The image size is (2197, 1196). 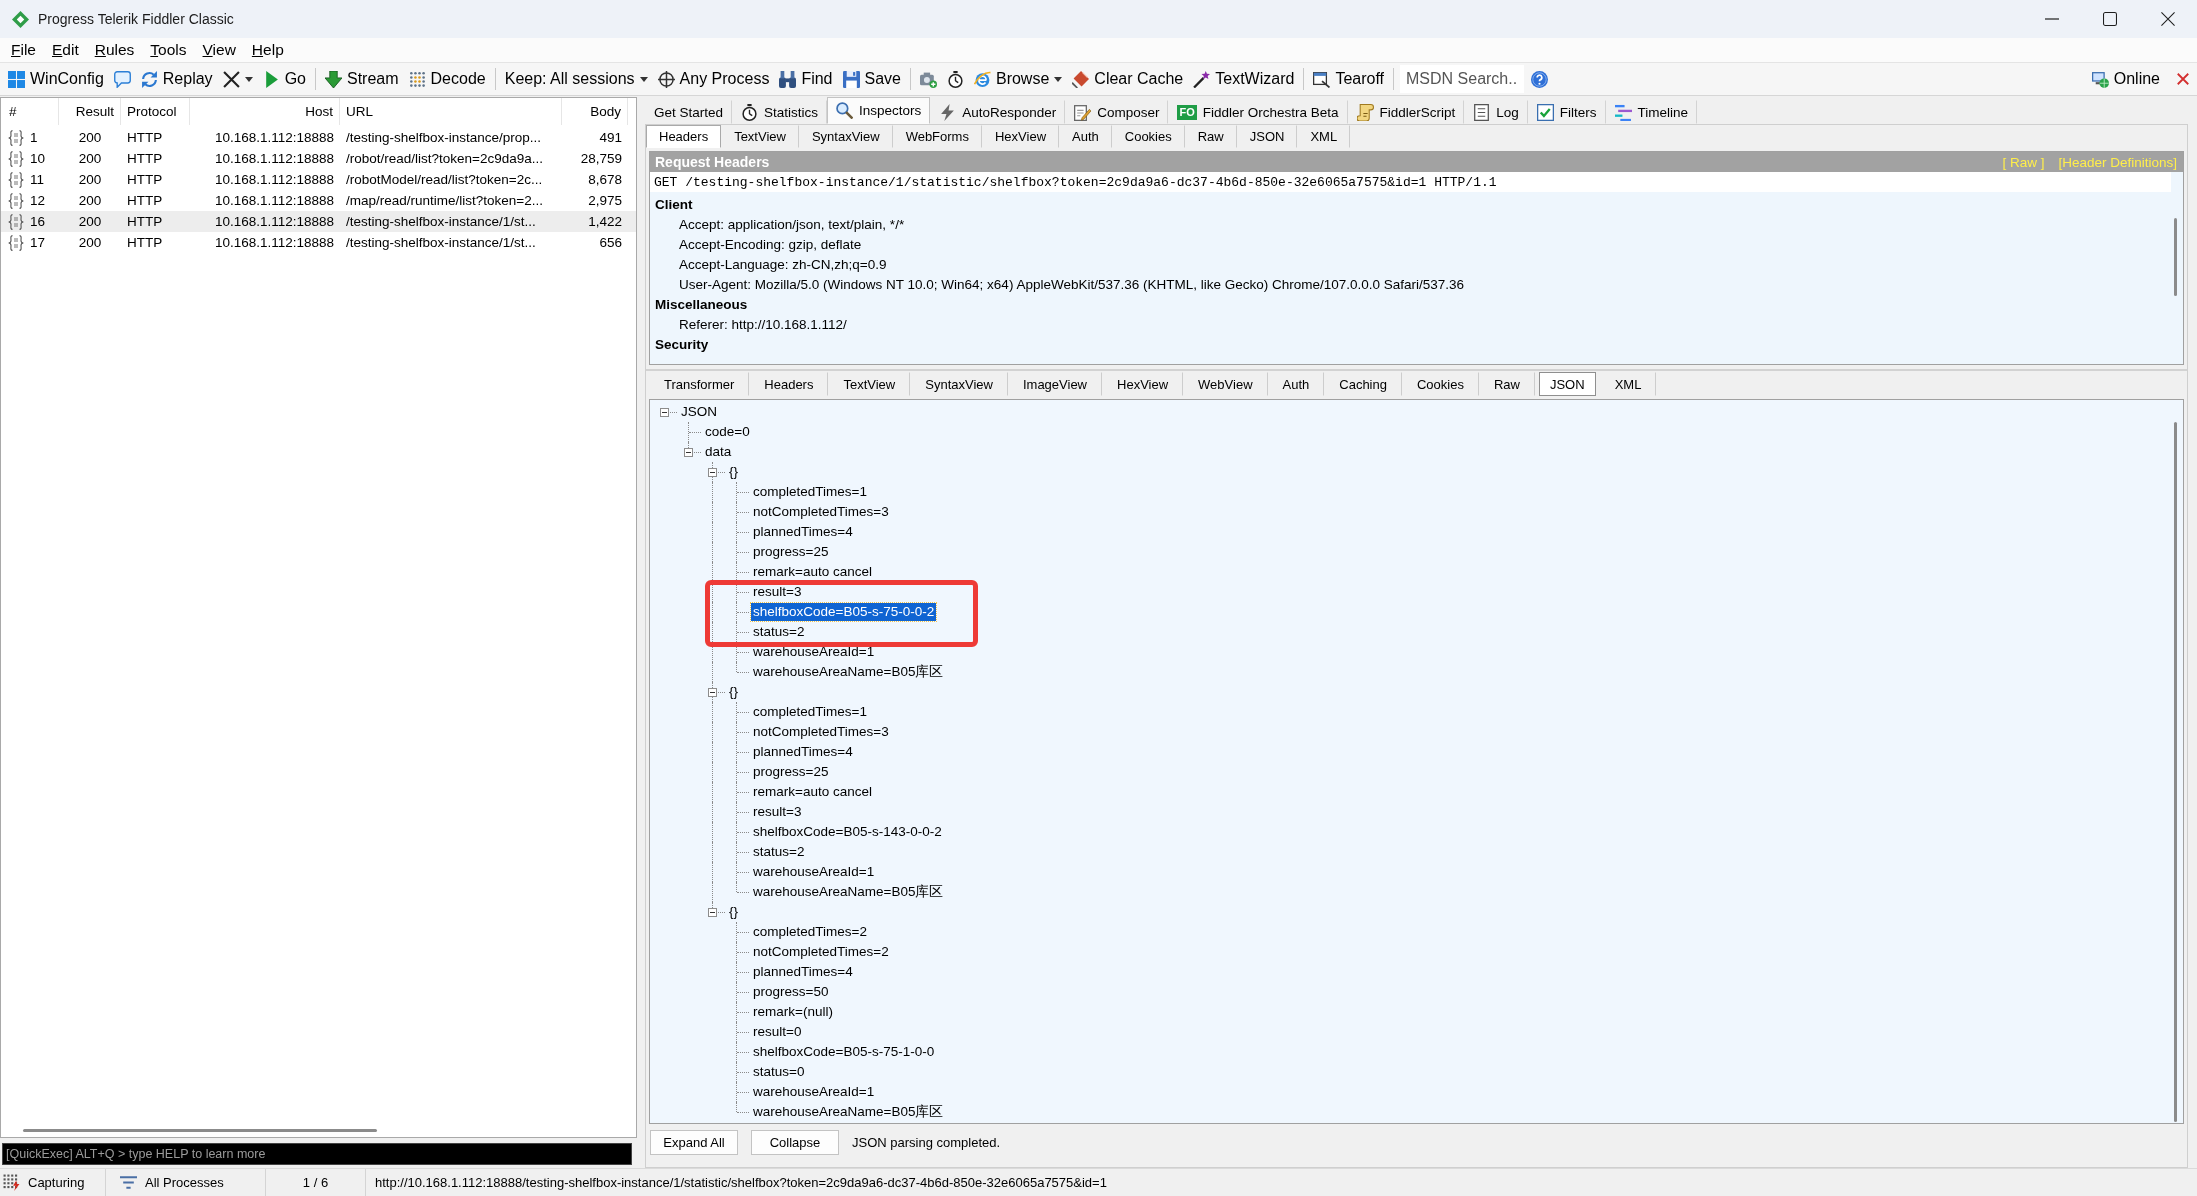 I want to click on down-arrow-icon, so click(x=333, y=79).